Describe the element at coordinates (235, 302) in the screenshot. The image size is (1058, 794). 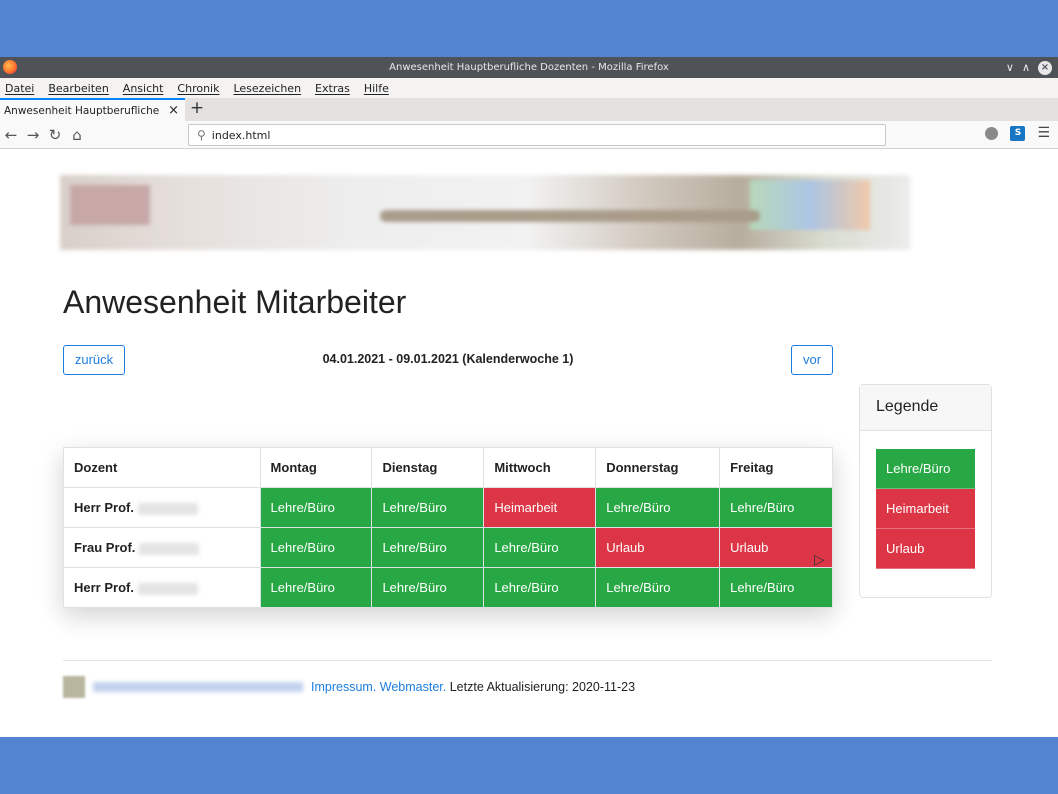
I see `page-title: Anwesenheit Mitarbeiter` at that location.